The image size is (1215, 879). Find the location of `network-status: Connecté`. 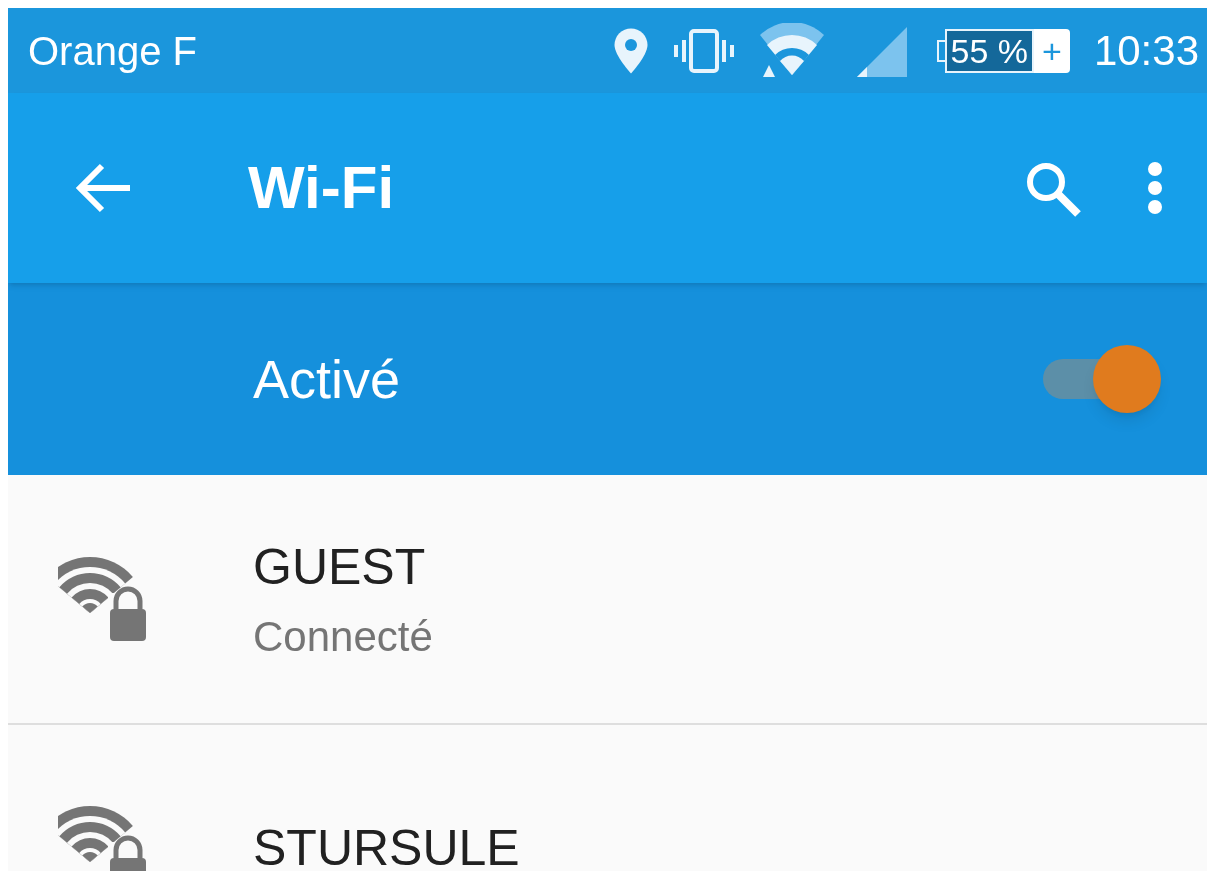

network-status: Connecté is located at coordinates (343, 637).